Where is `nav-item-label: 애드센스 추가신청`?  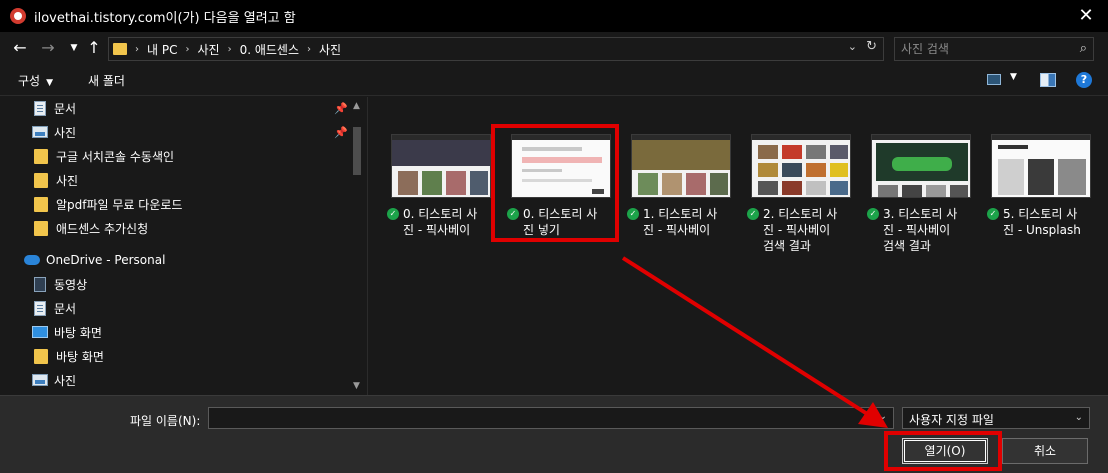
nav-item-label: 애드센스 추가신청 is located at coordinates (102, 228).